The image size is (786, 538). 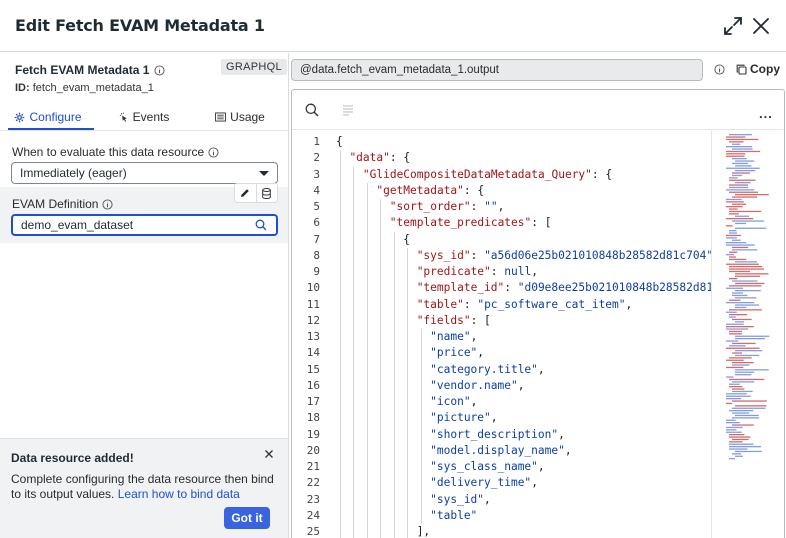 What do you see at coordinates (406, 239) in the screenshot?
I see `json-punctuation: {` at bounding box center [406, 239].